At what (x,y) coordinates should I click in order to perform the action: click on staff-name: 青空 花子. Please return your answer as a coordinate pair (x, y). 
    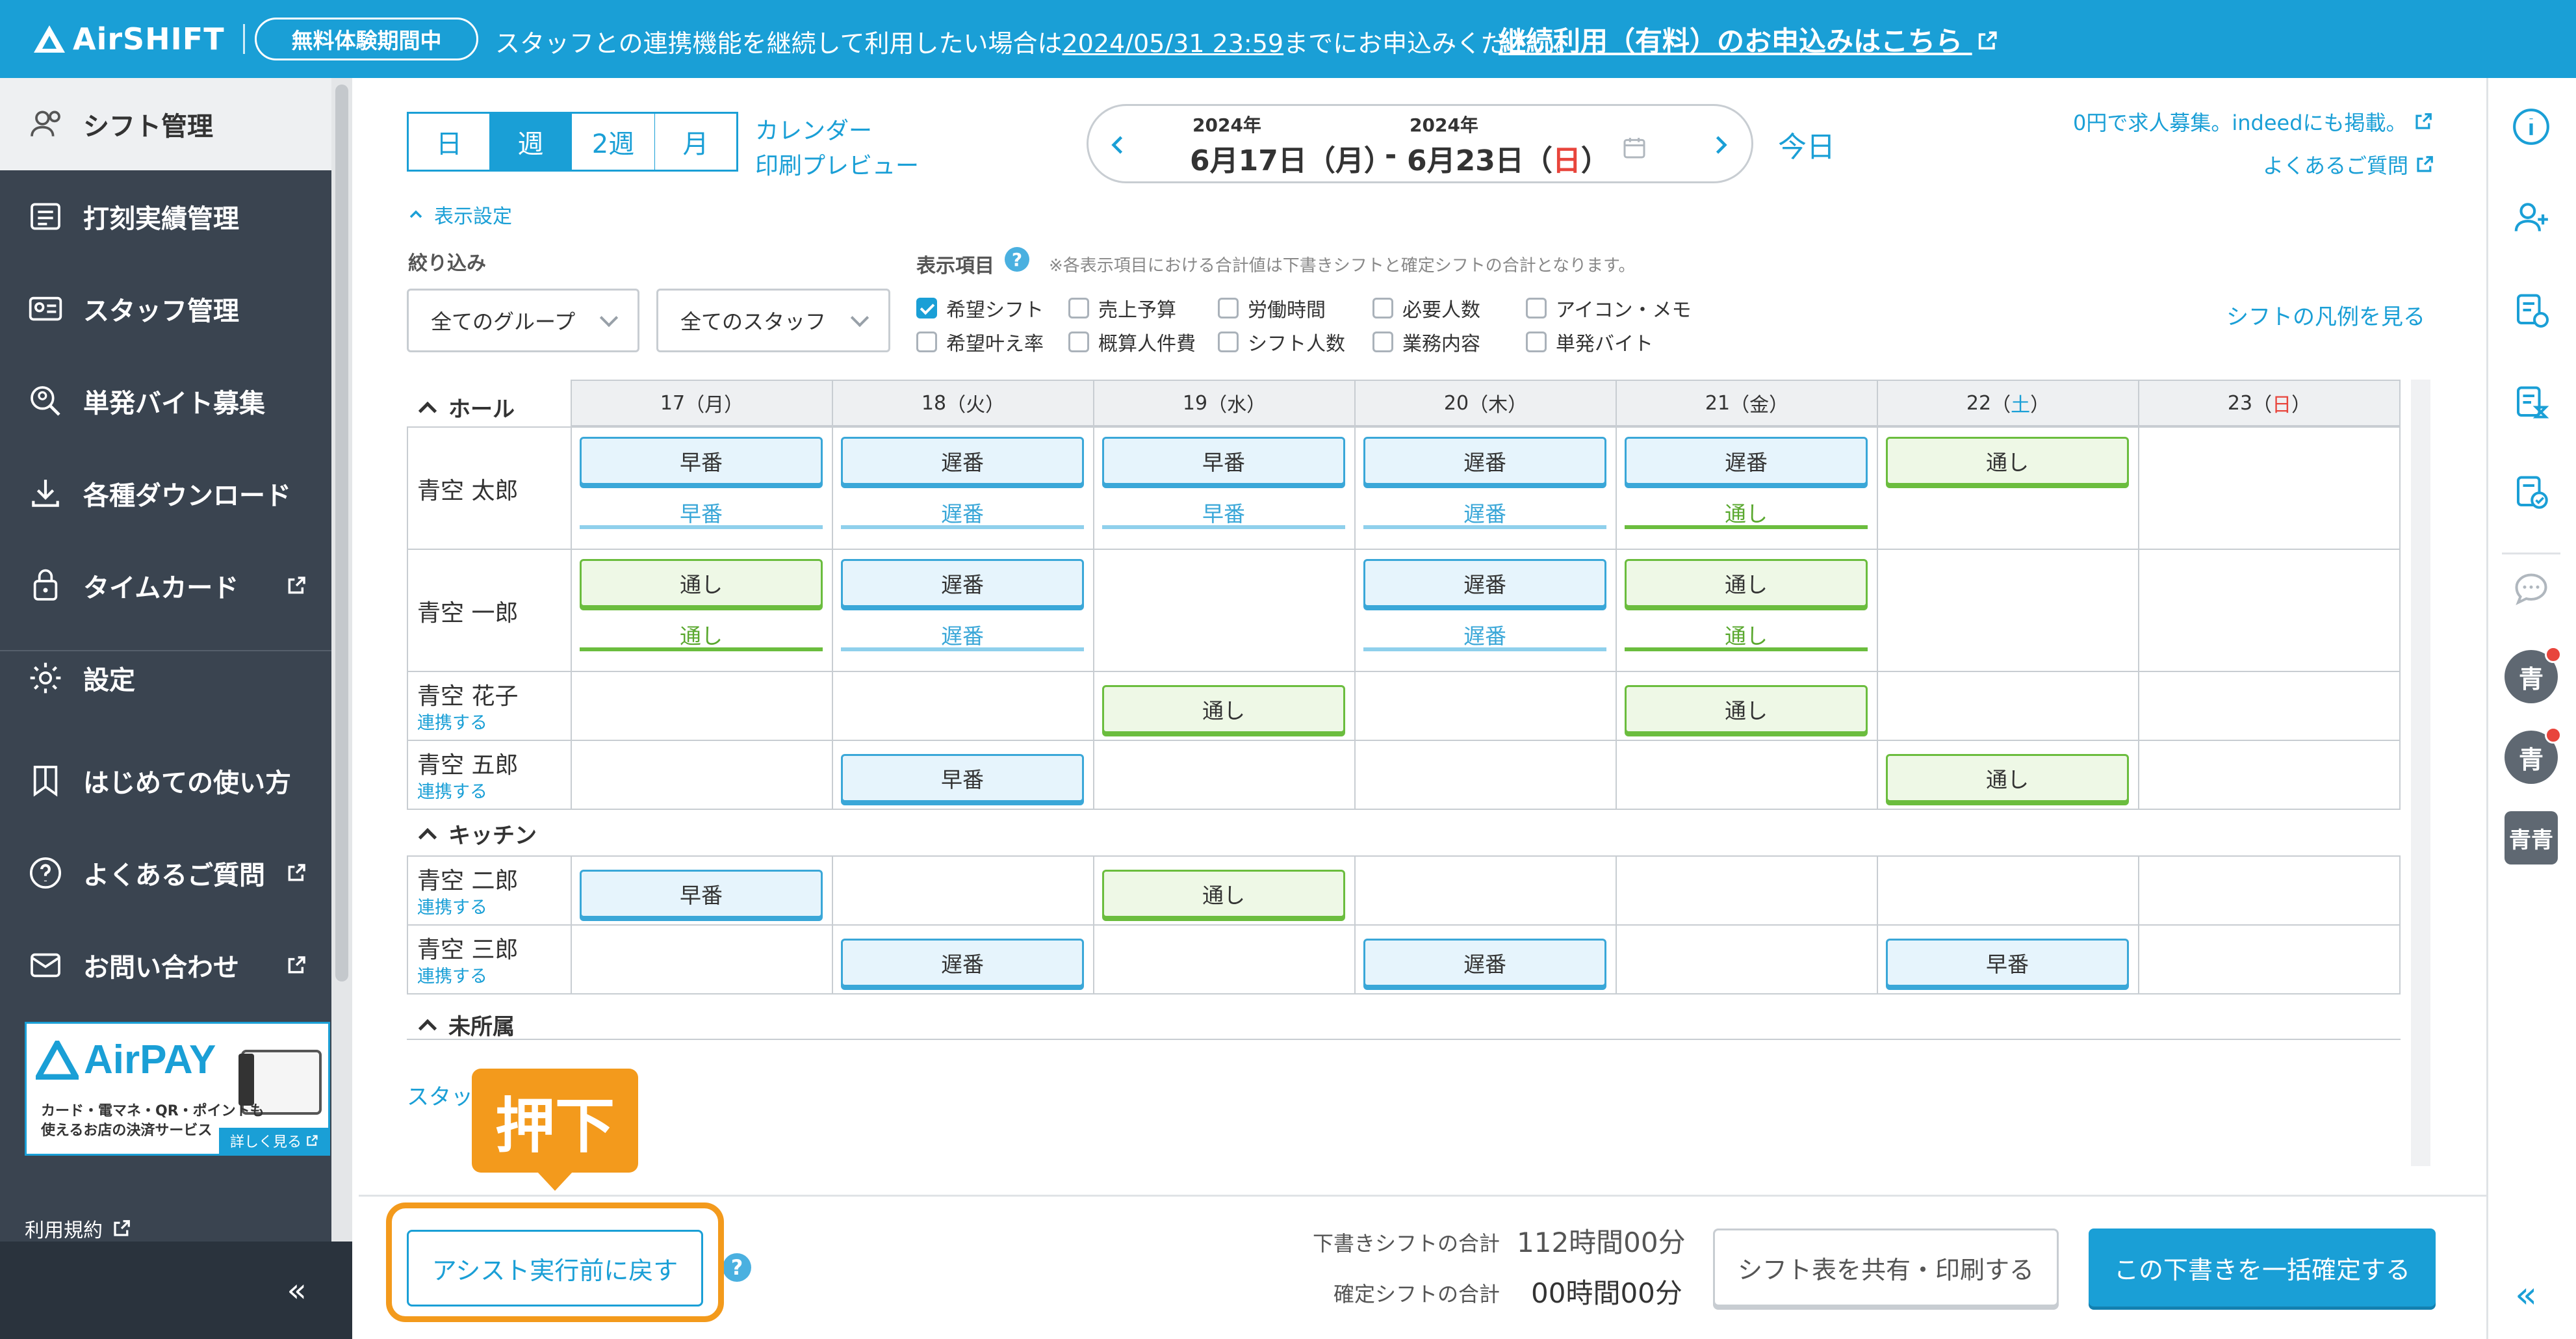
    Looking at the image, I should click on (468, 694).